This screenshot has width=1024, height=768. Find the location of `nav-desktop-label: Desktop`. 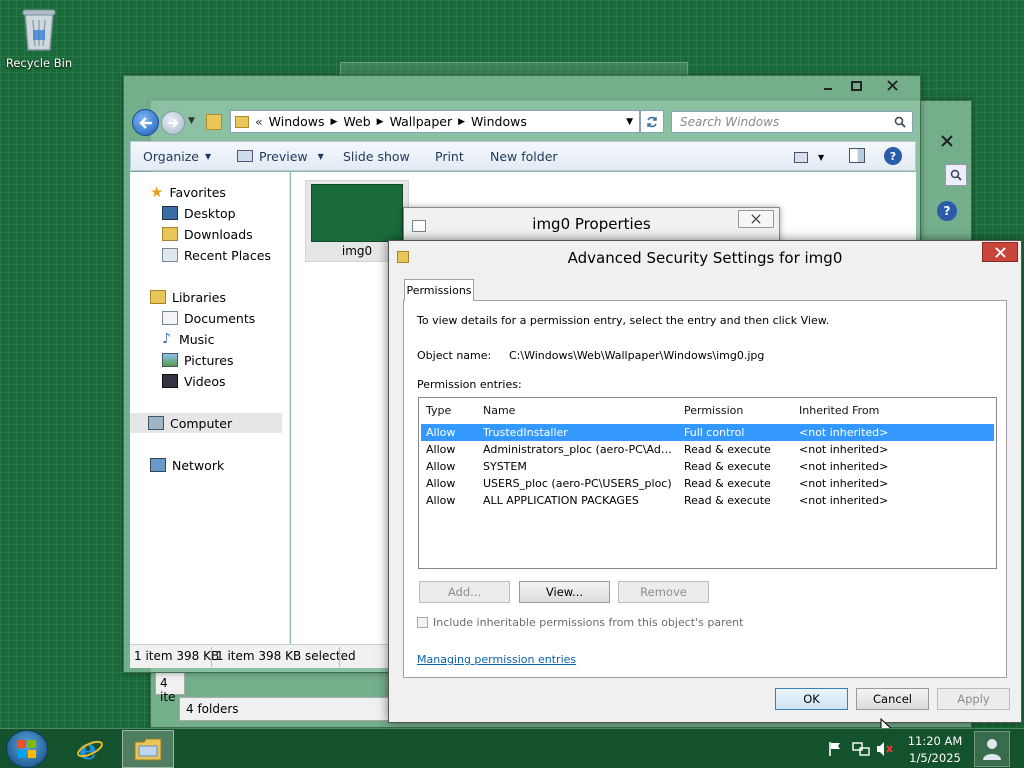

nav-desktop-label: Desktop is located at coordinates (210, 213).